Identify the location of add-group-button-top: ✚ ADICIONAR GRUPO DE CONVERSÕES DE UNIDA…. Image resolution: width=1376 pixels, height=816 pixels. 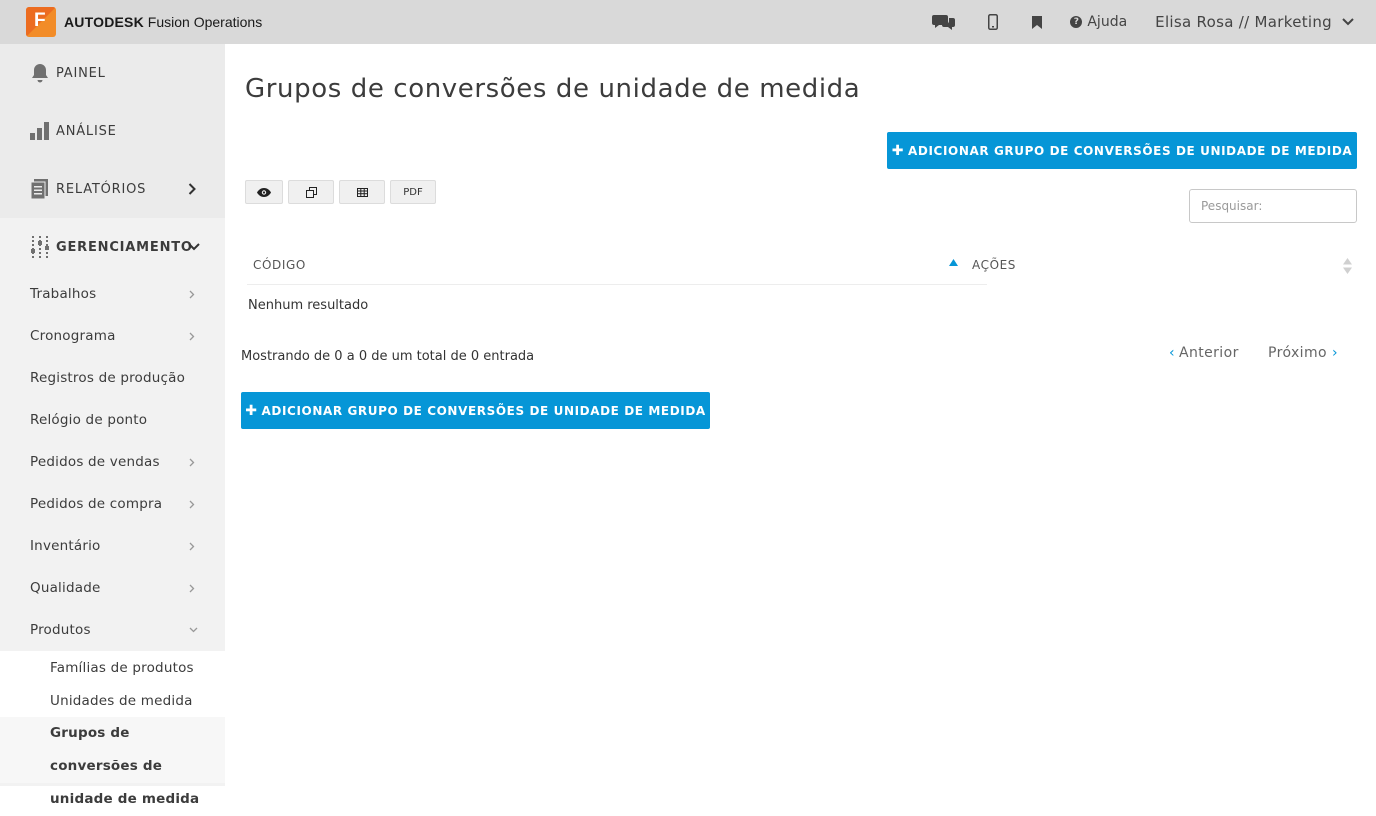
(1122, 150).